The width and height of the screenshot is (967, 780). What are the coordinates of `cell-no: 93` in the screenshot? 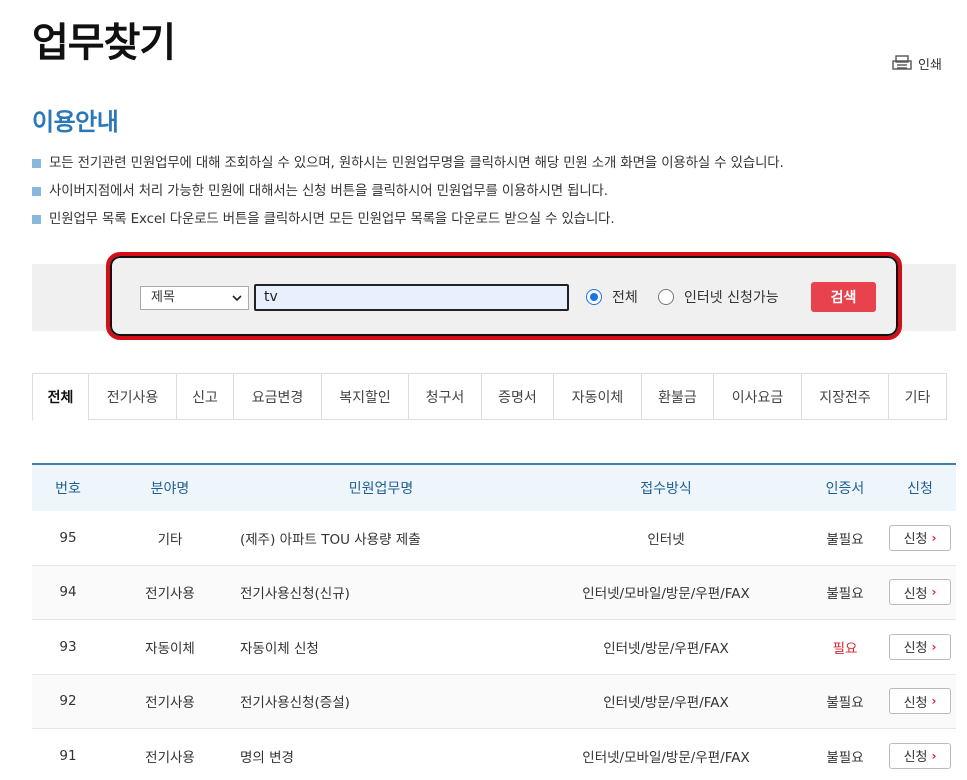 It's located at (68, 646).